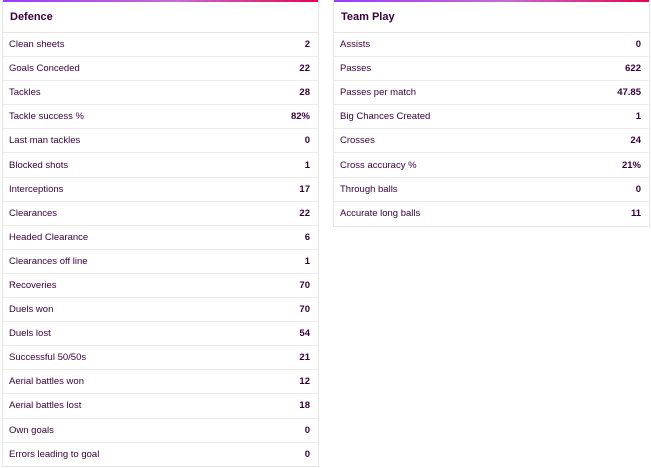  I want to click on stat-value: 21, so click(304, 358).